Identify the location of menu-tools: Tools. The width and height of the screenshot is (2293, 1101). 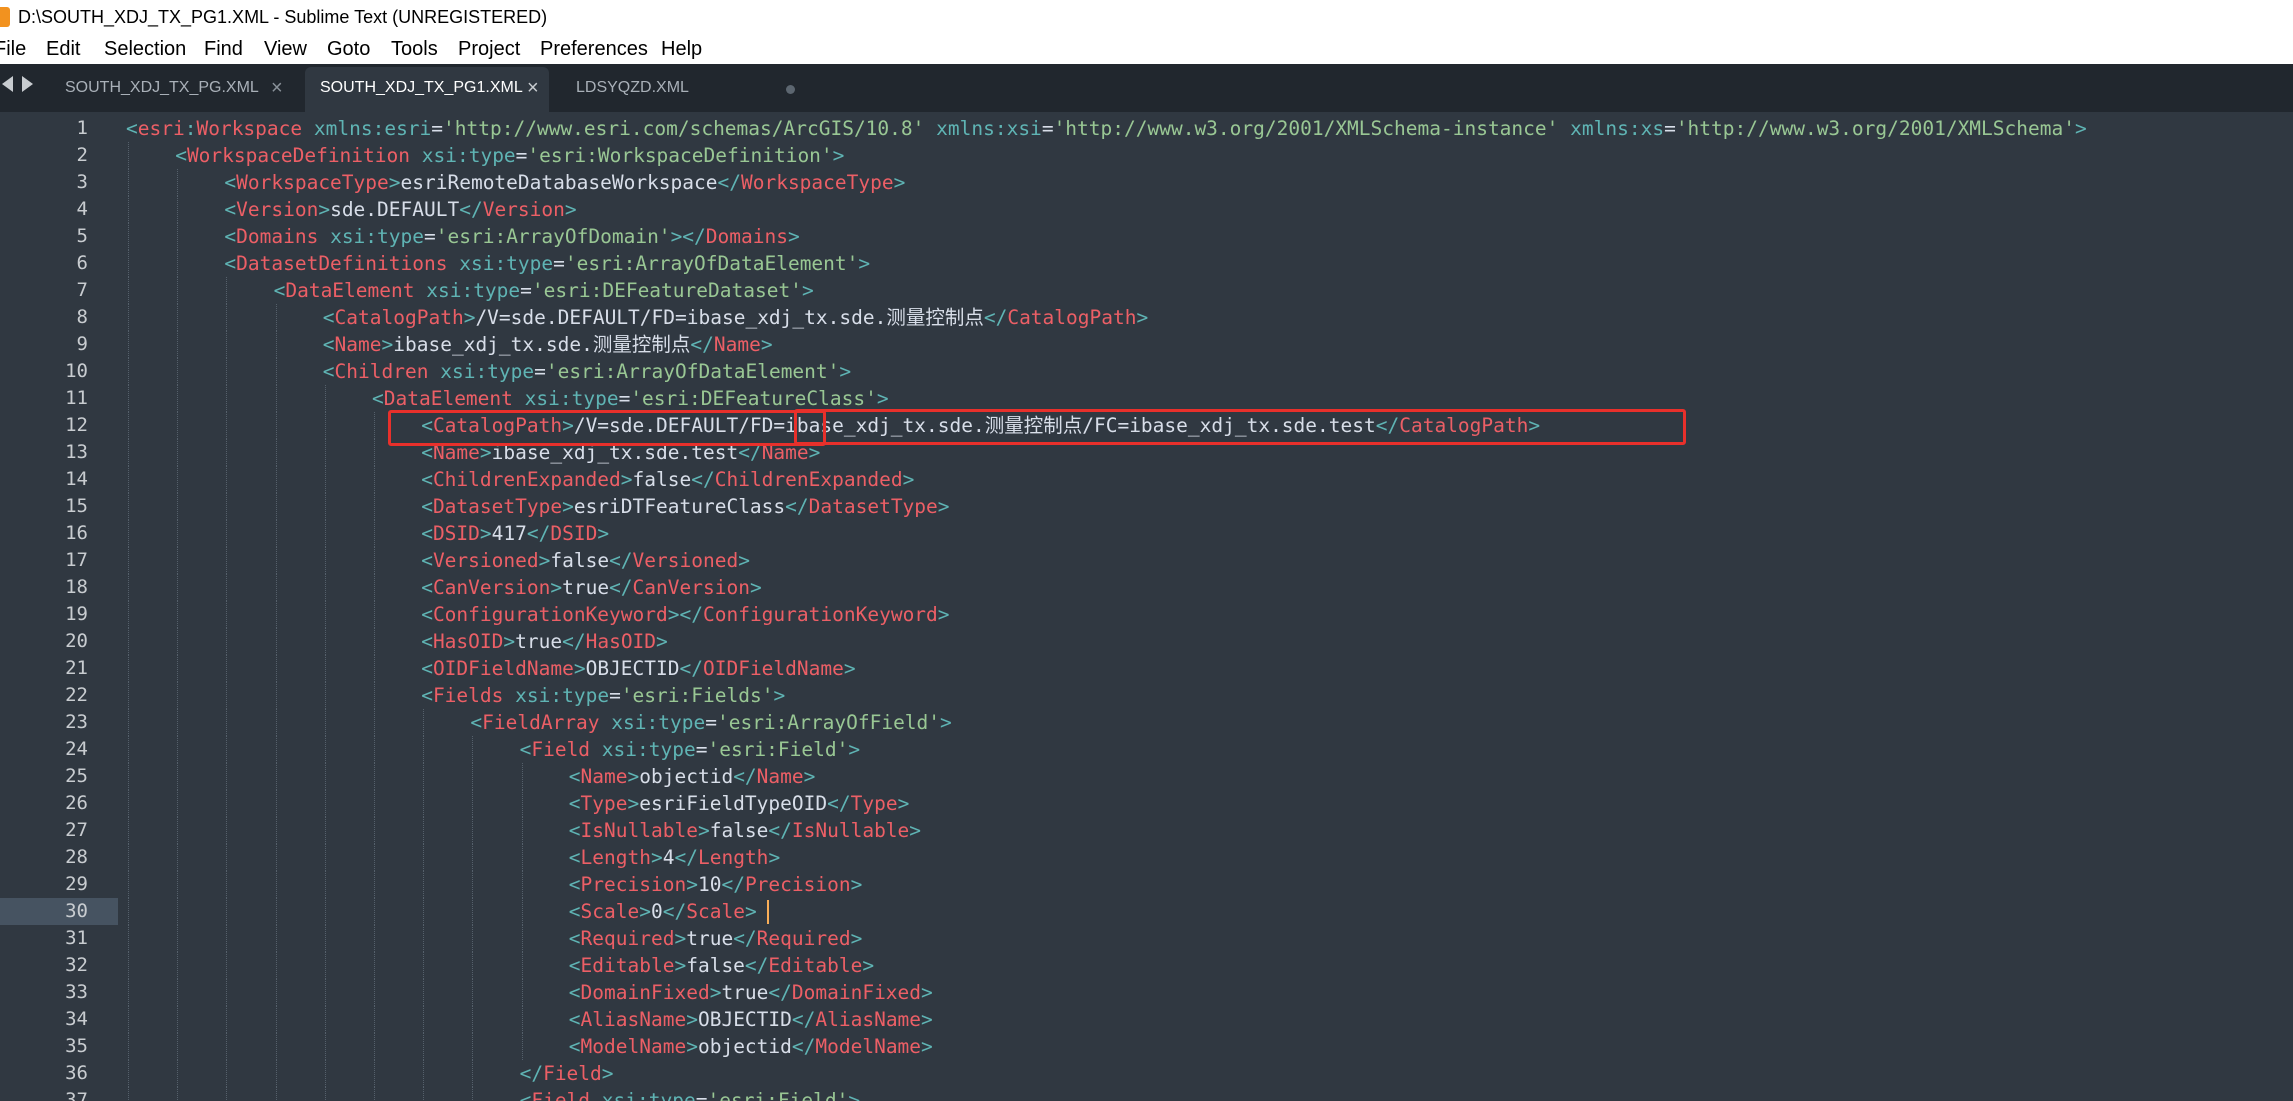
(414, 49).